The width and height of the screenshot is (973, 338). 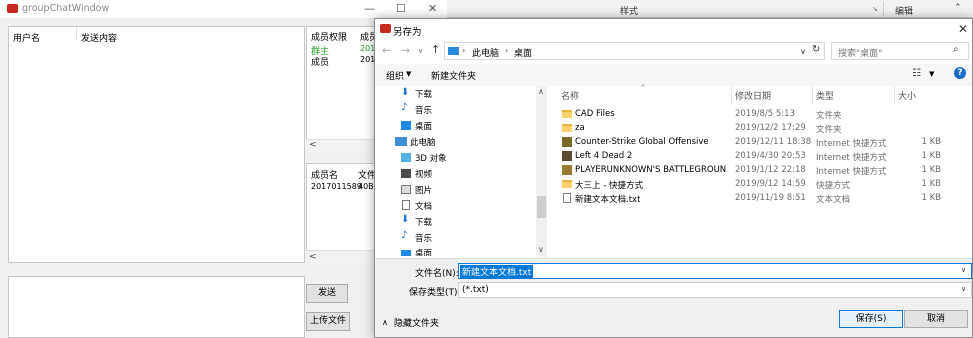 I want to click on search-icon: ⌕, so click(x=956, y=49).